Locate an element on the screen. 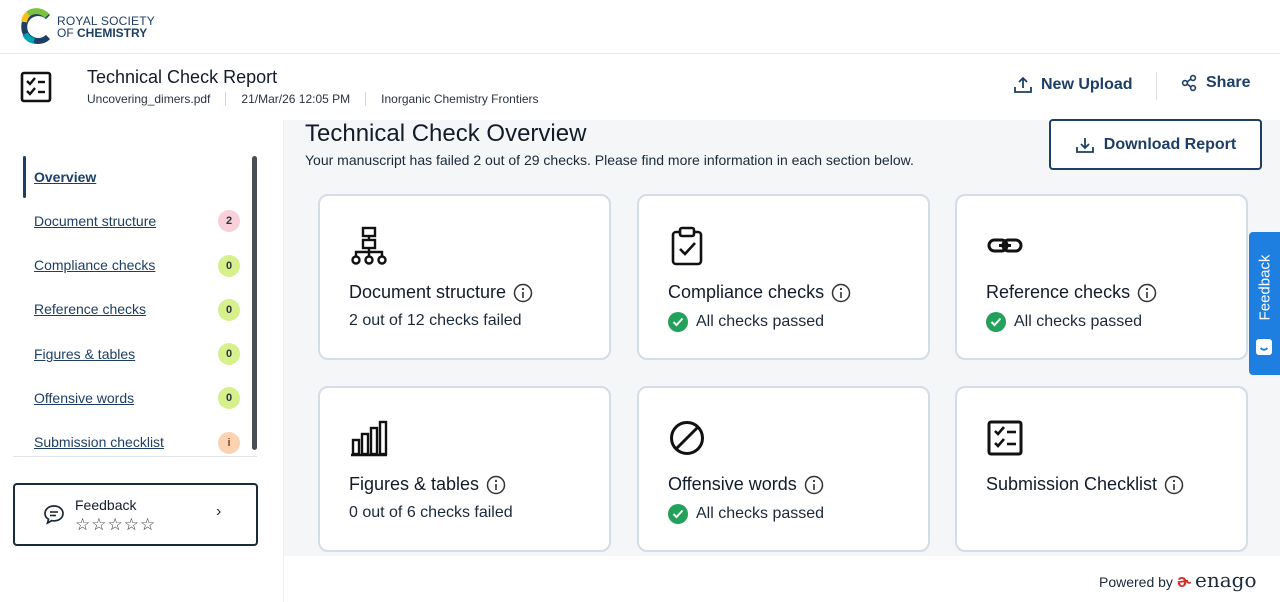 This screenshot has width=1280, height=602. sidebar-item-overview: Overview is located at coordinates (65, 177).